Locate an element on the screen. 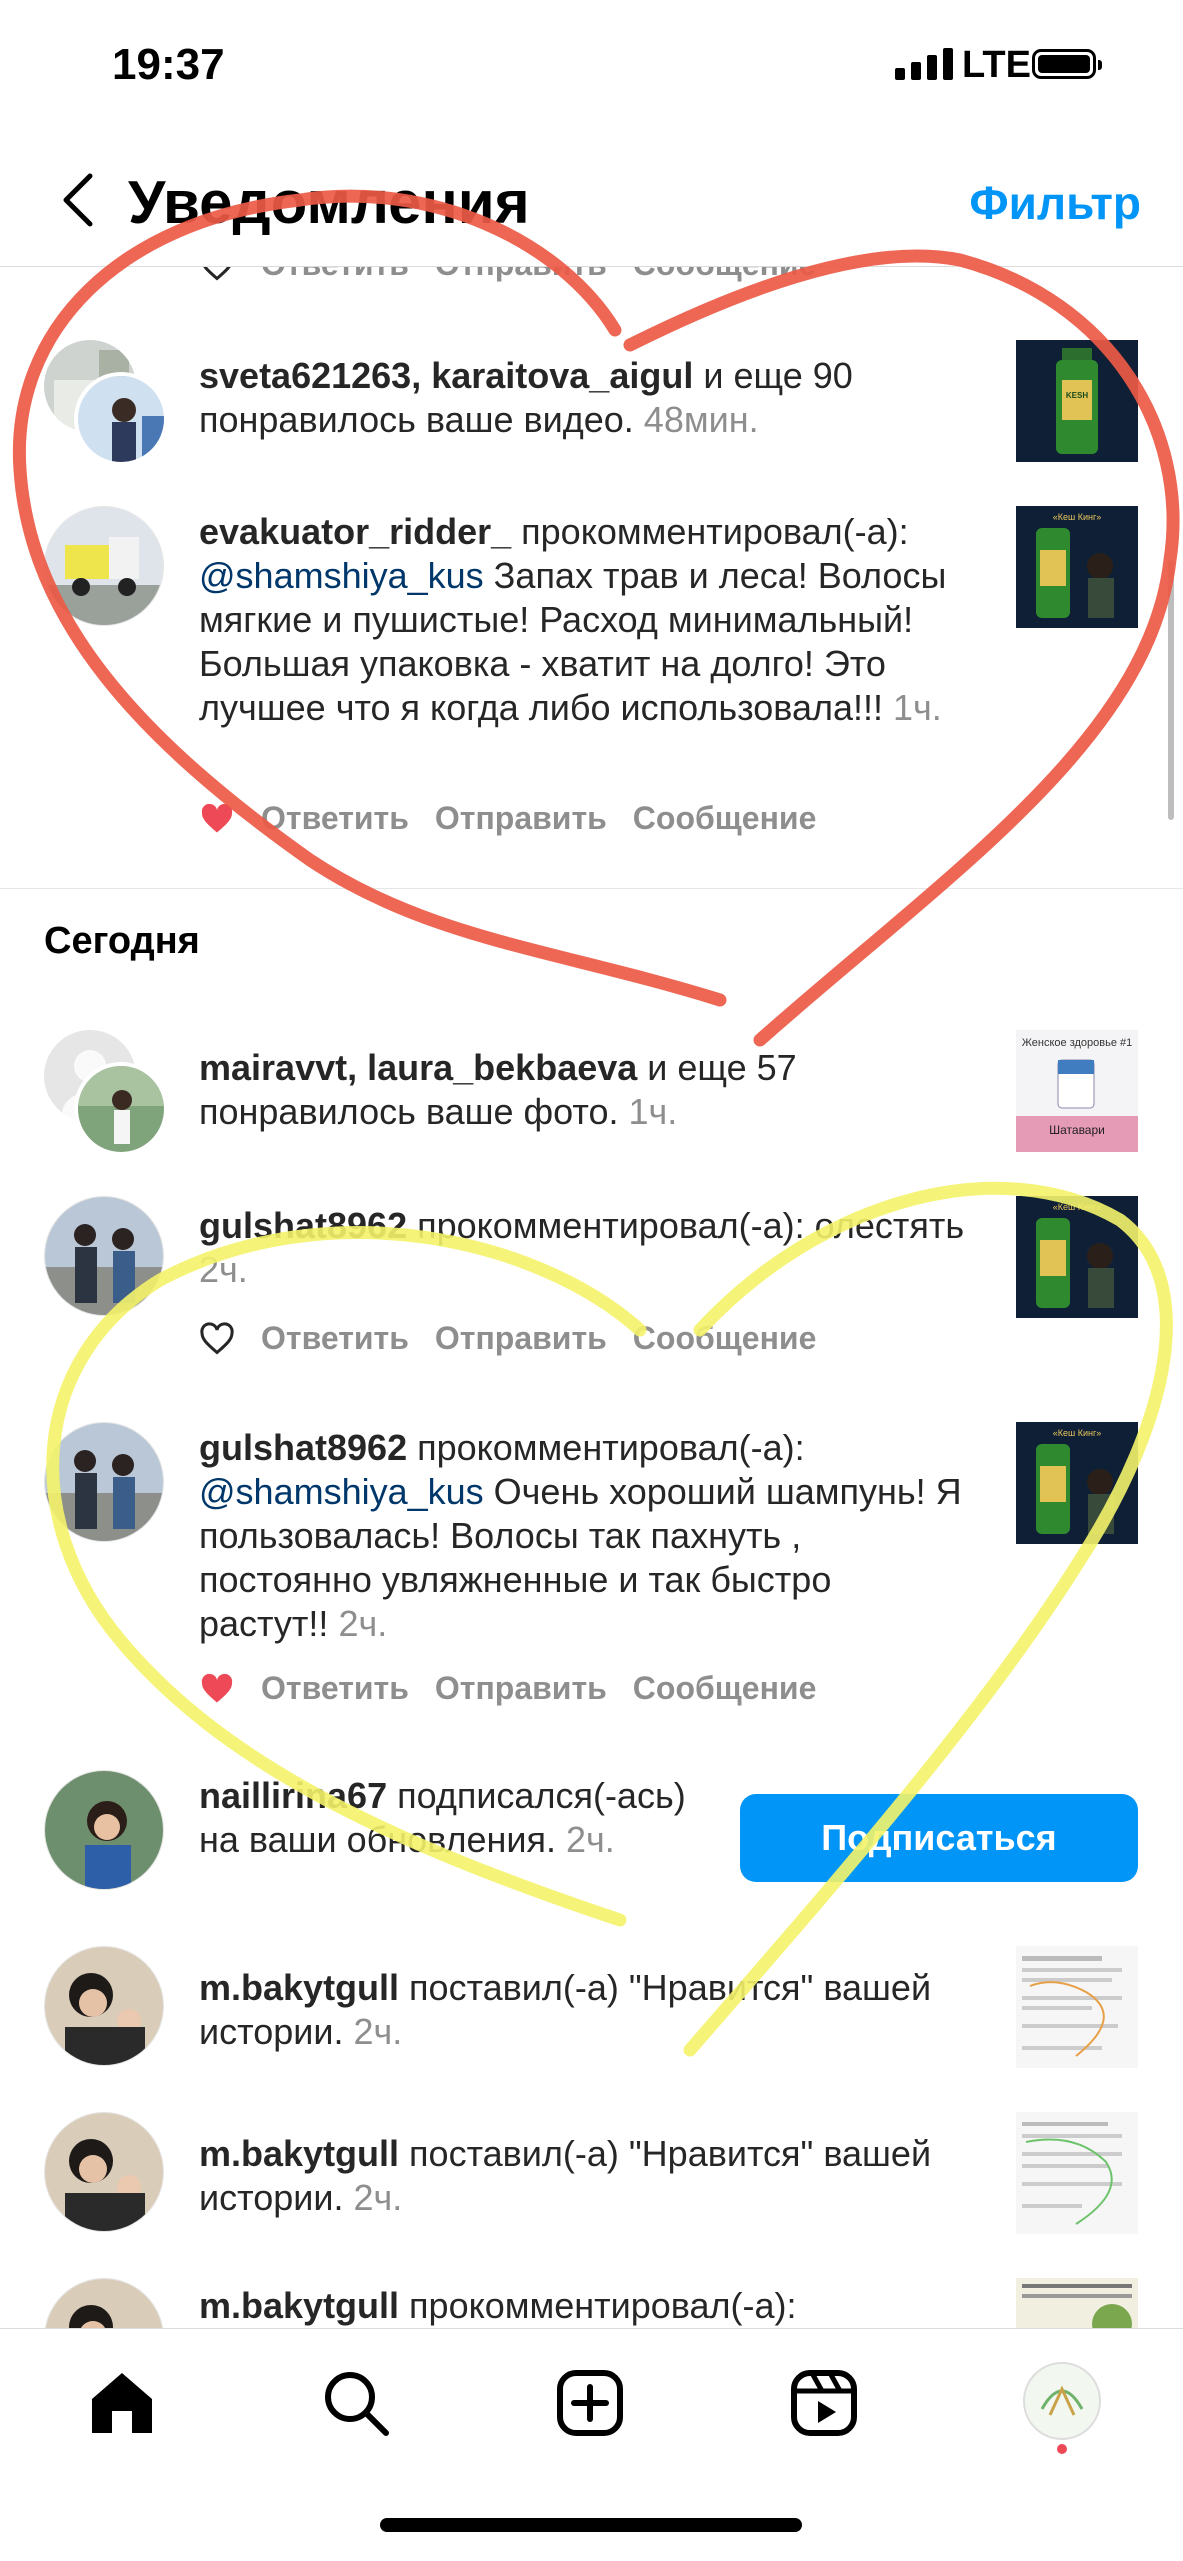  timestamp: 48мин. is located at coordinates (701, 419).